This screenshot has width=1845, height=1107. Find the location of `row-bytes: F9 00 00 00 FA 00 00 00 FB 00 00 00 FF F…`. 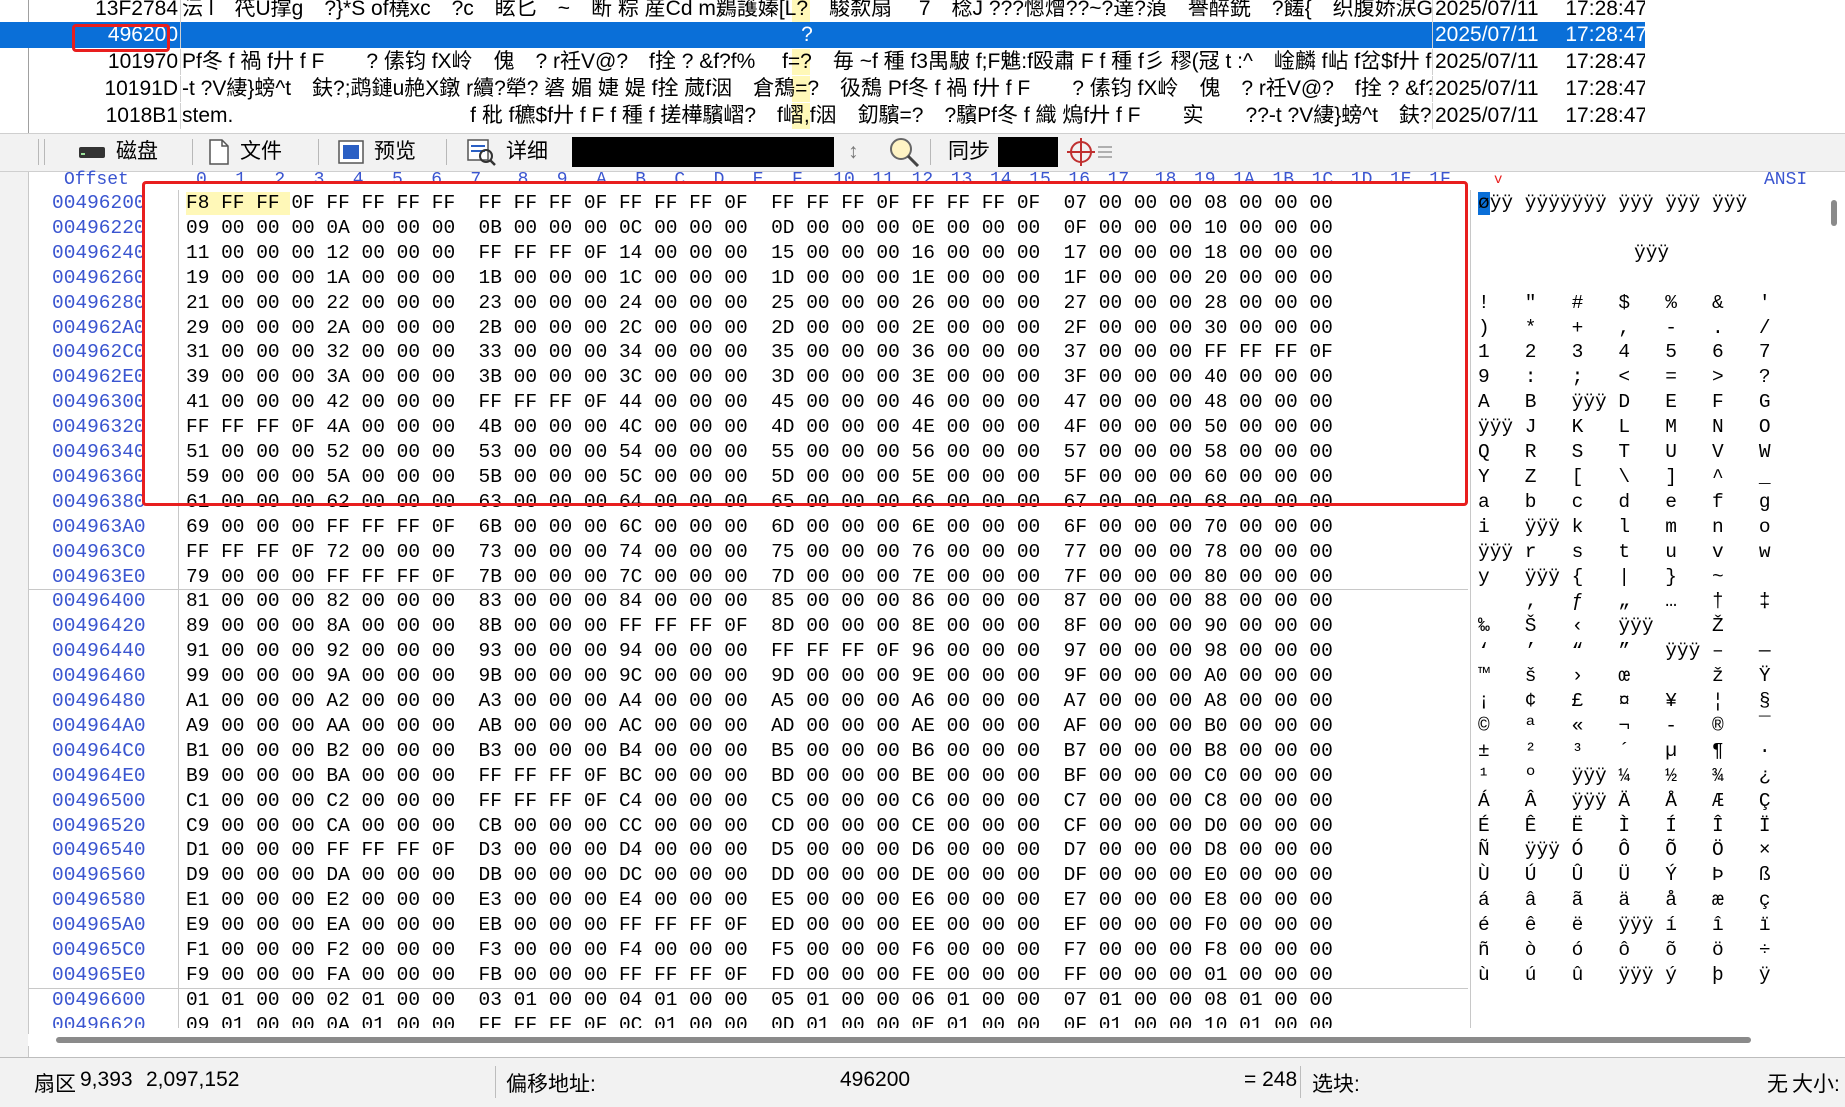

row-bytes: F9 00 00 00 FA 00 00 00 FB 00 00 00 FF F… is located at coordinates (759, 975).